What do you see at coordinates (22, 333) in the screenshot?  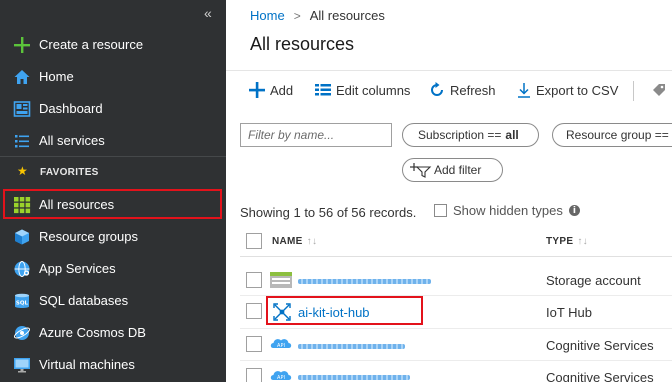 I see `cosmos-icon` at bounding box center [22, 333].